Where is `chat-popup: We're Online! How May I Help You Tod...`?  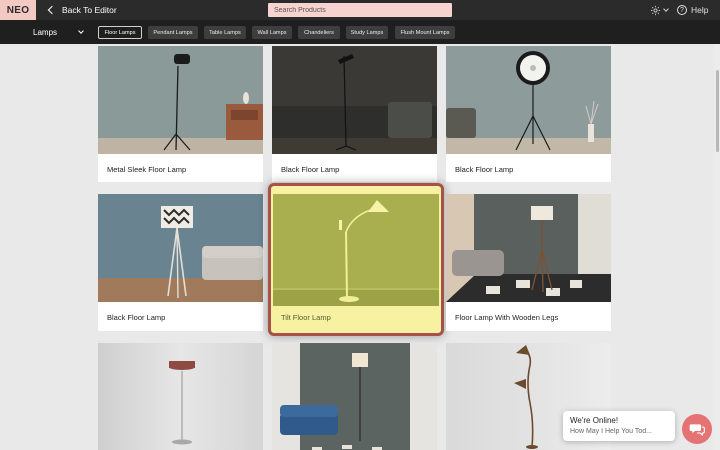
chat-popup: We're Online! How May I Help You Tod... is located at coordinates (619, 426).